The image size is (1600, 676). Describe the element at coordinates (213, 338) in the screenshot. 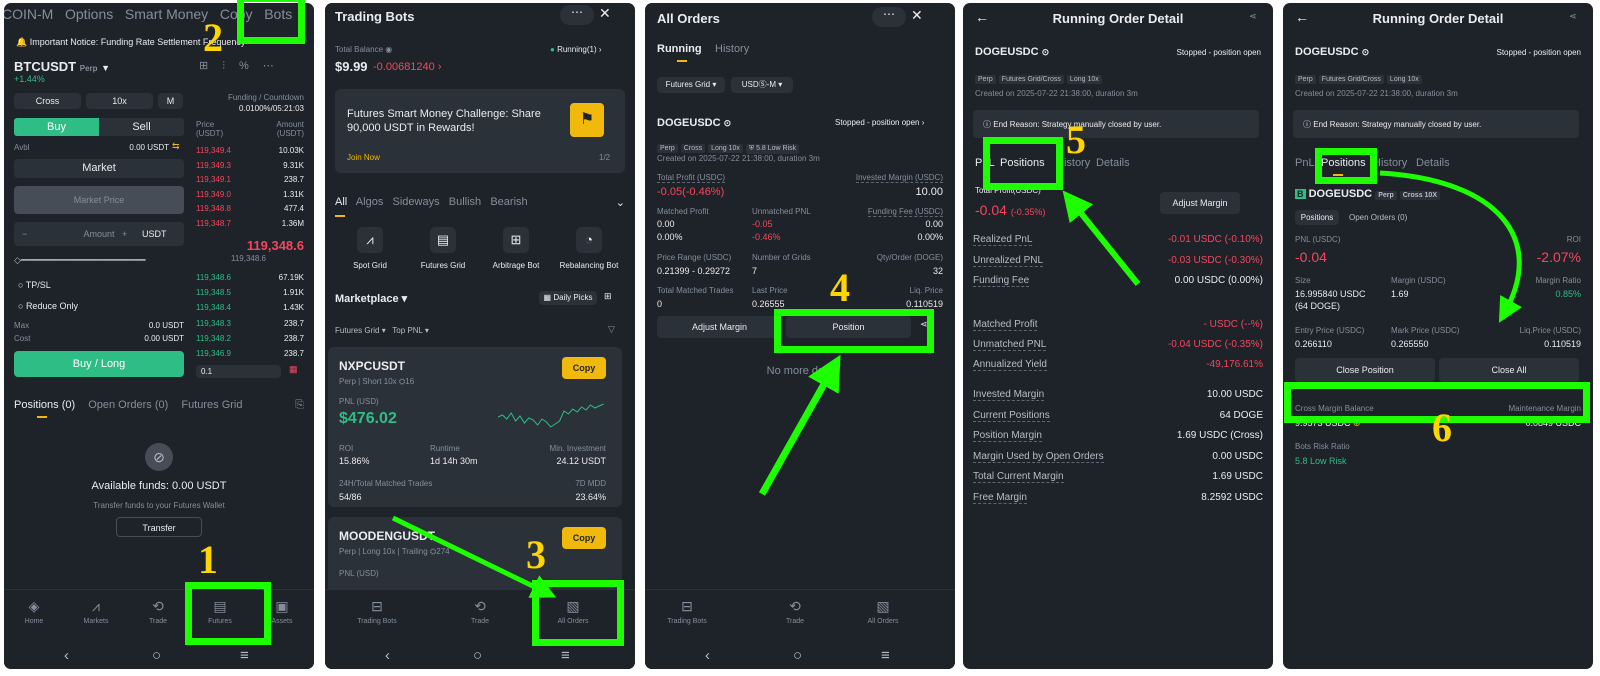

I see `bid-price: 119,348.2` at that location.